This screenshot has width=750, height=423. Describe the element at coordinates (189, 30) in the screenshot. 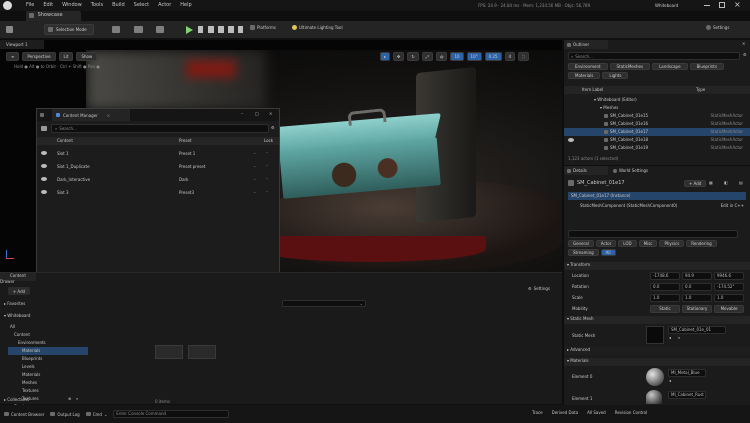

I see `play-icon` at that location.